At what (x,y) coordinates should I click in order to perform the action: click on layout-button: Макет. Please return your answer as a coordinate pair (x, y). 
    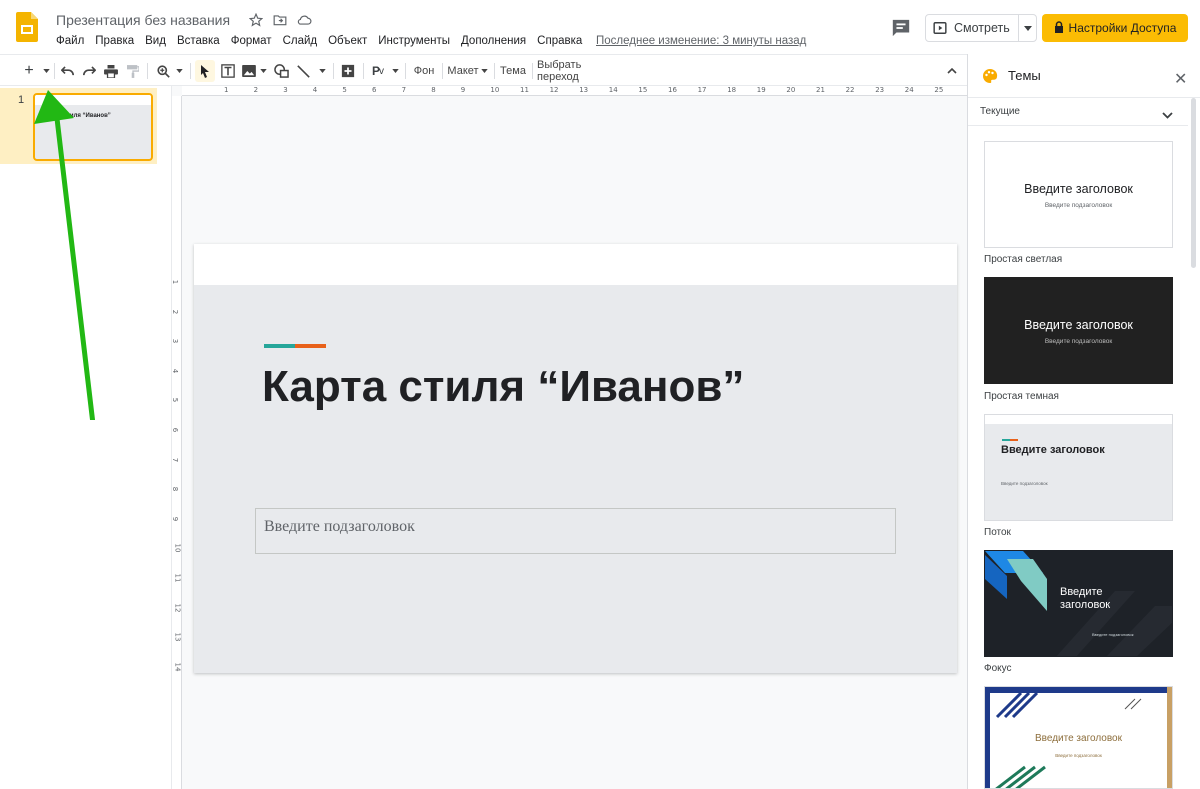
    Looking at the image, I should click on (463, 71).